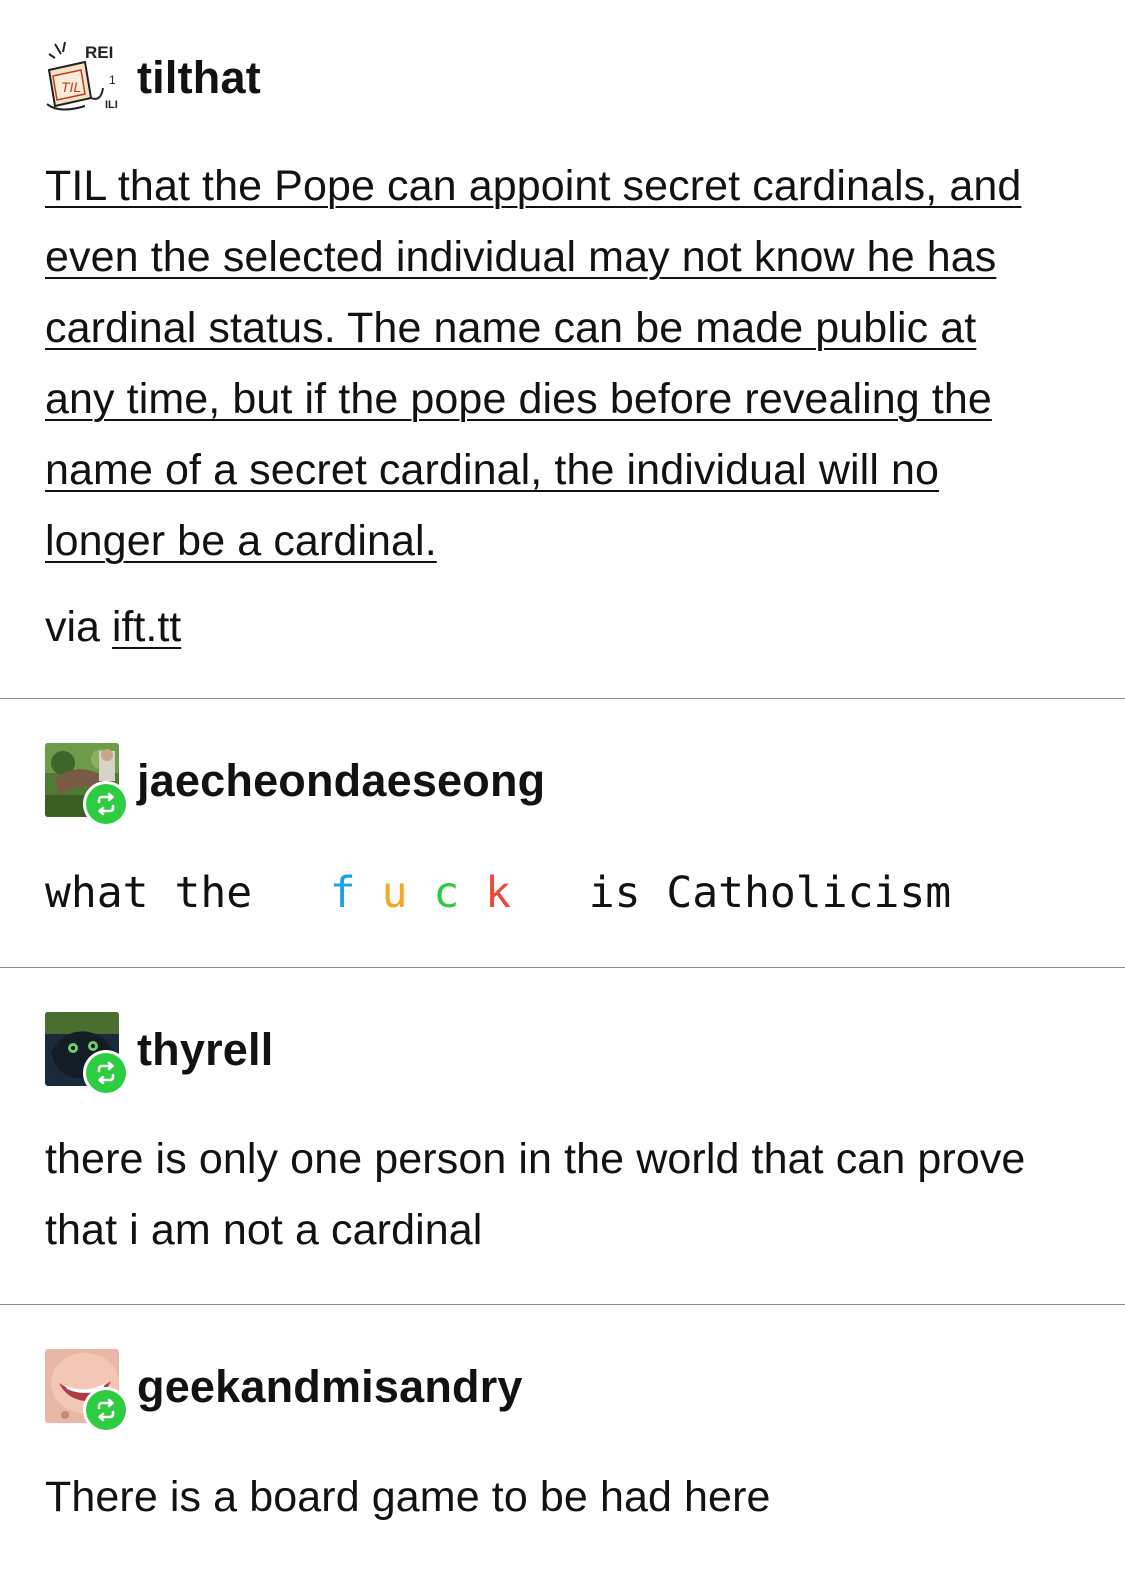 The image size is (1125, 1591). What do you see at coordinates (330, 1386) in the screenshot?
I see `username: geekandmisandry` at bounding box center [330, 1386].